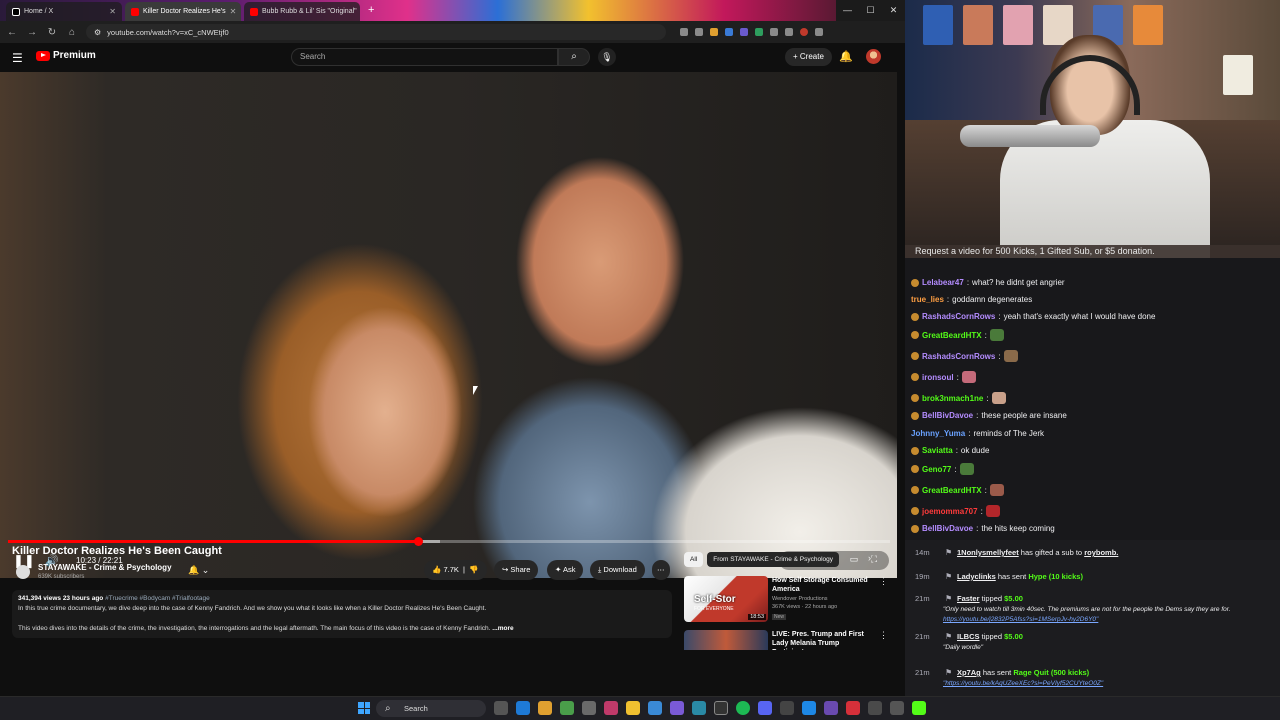 This screenshot has height=720, width=1280. I want to click on tab-bubb-rubb: Bubb Rubb & Lil' Sis "Original" ✕, so click(302, 11).